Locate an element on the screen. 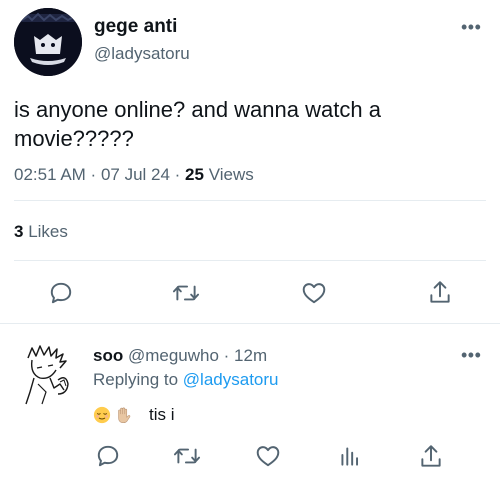  reply-display-name: soo is located at coordinates (108, 355).